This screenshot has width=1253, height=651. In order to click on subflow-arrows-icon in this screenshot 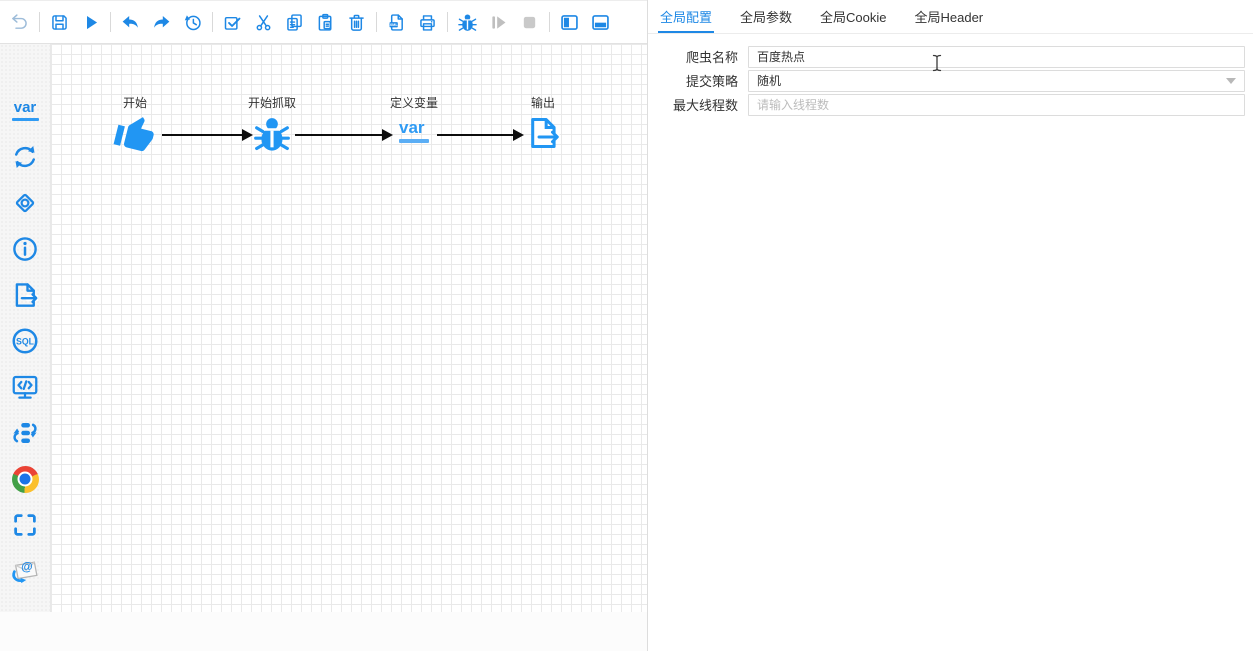, I will do `click(25, 433)`.